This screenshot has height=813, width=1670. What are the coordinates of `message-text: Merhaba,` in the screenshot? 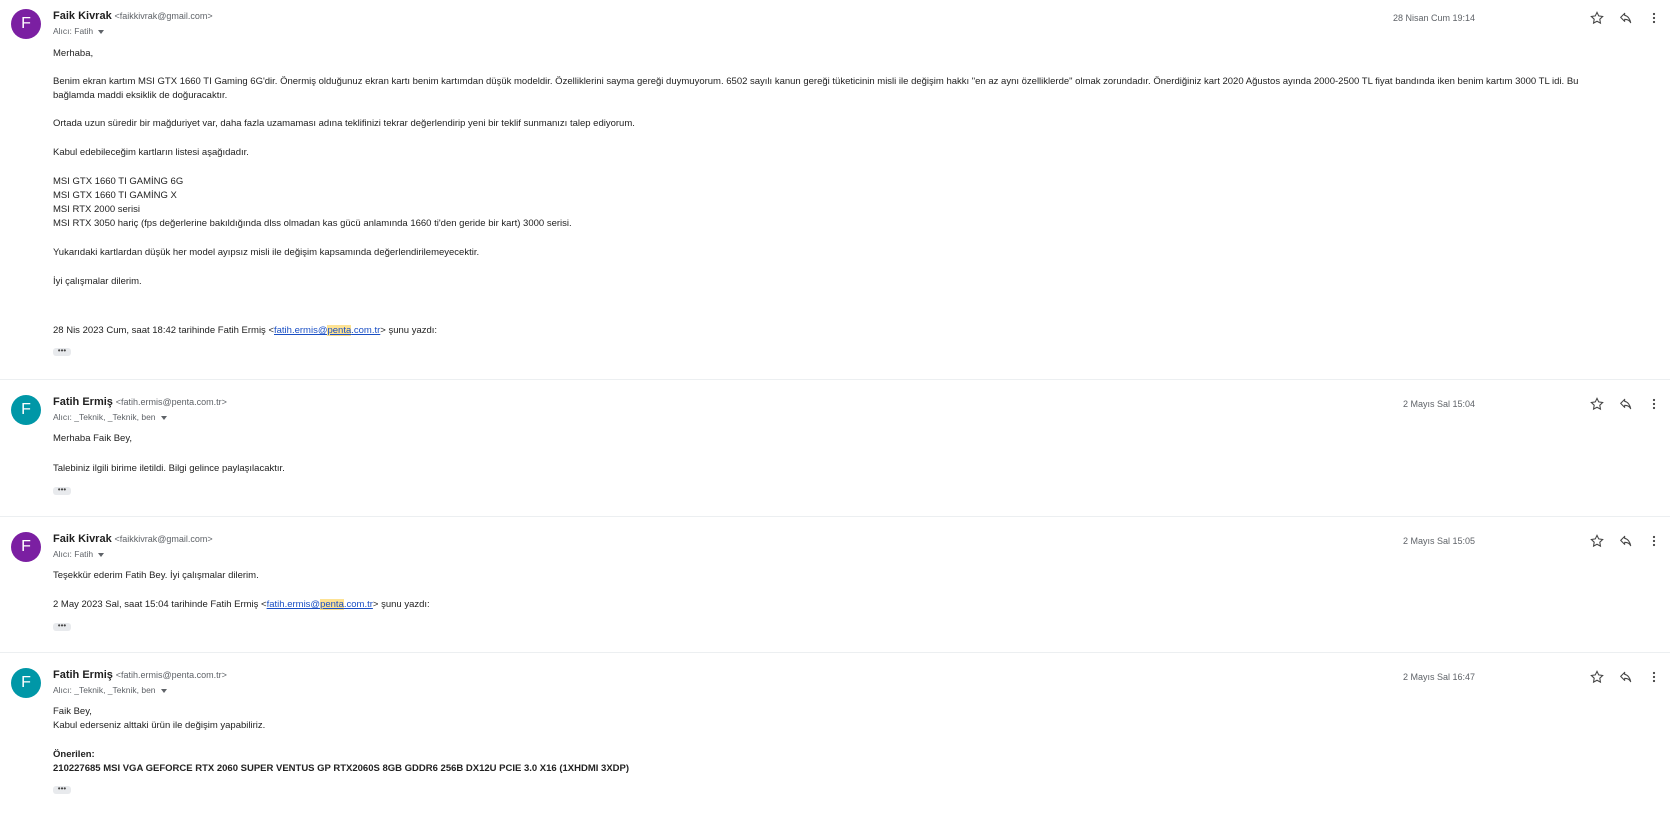 It's located at (73, 53).